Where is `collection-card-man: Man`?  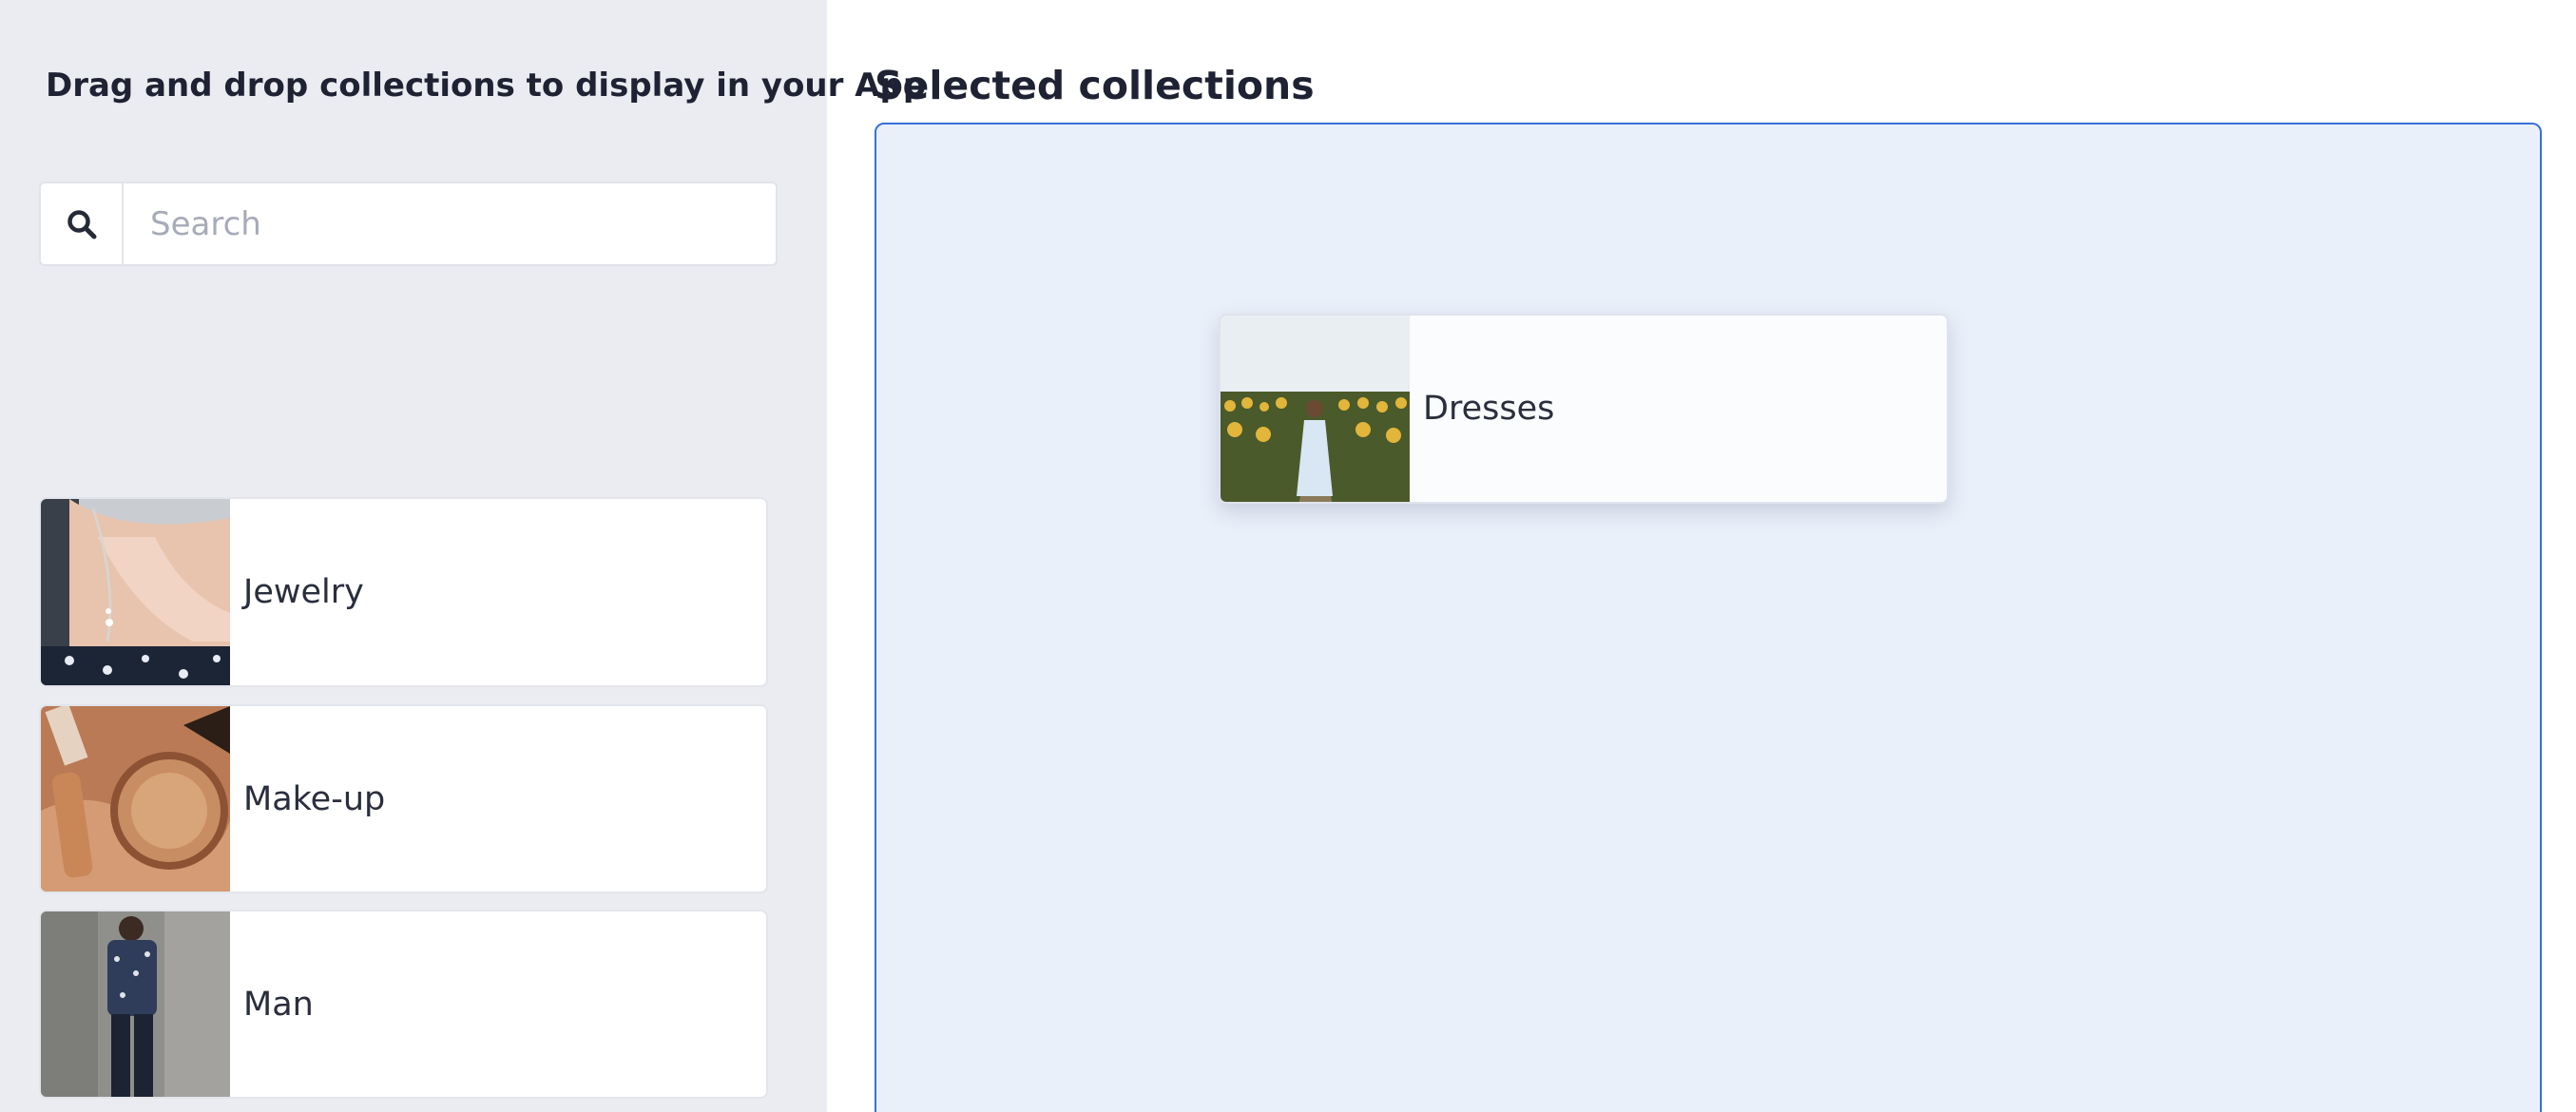 collection-card-man: Man is located at coordinates (403, 1004).